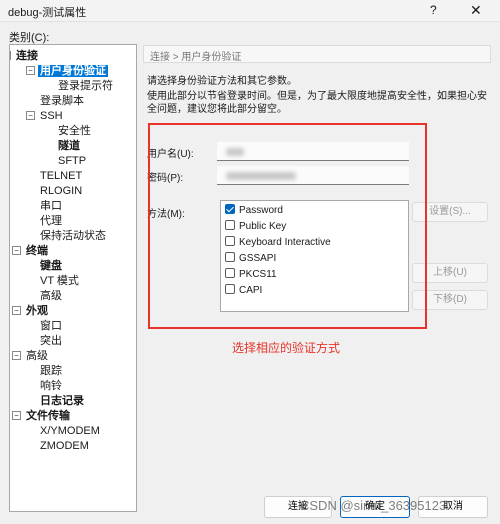  I want to click on tree-item: SFTP, so click(72, 161).